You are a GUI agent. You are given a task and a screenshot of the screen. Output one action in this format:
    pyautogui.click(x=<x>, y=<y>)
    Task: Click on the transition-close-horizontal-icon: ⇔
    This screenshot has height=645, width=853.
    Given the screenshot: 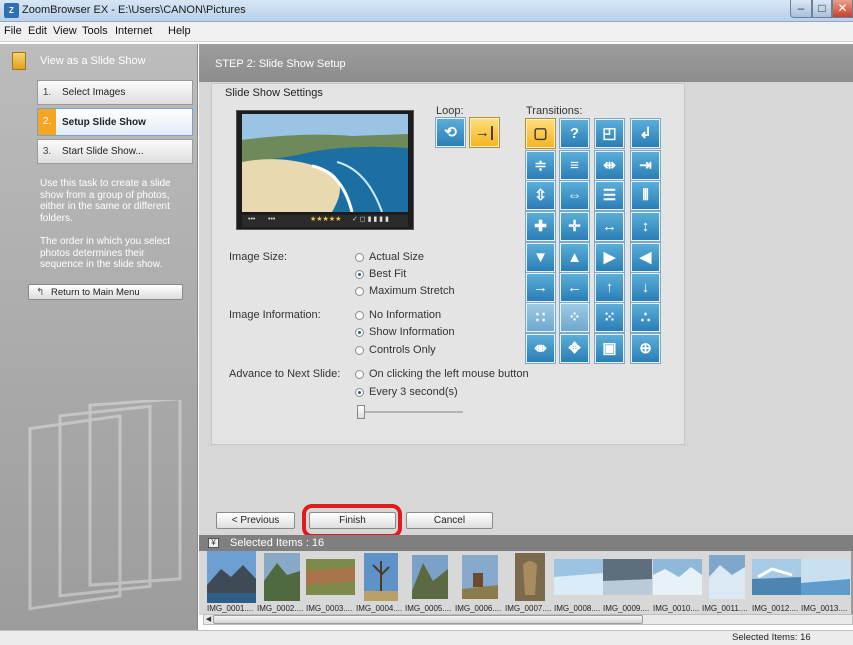 What is the action you would take?
    pyautogui.click(x=574, y=195)
    